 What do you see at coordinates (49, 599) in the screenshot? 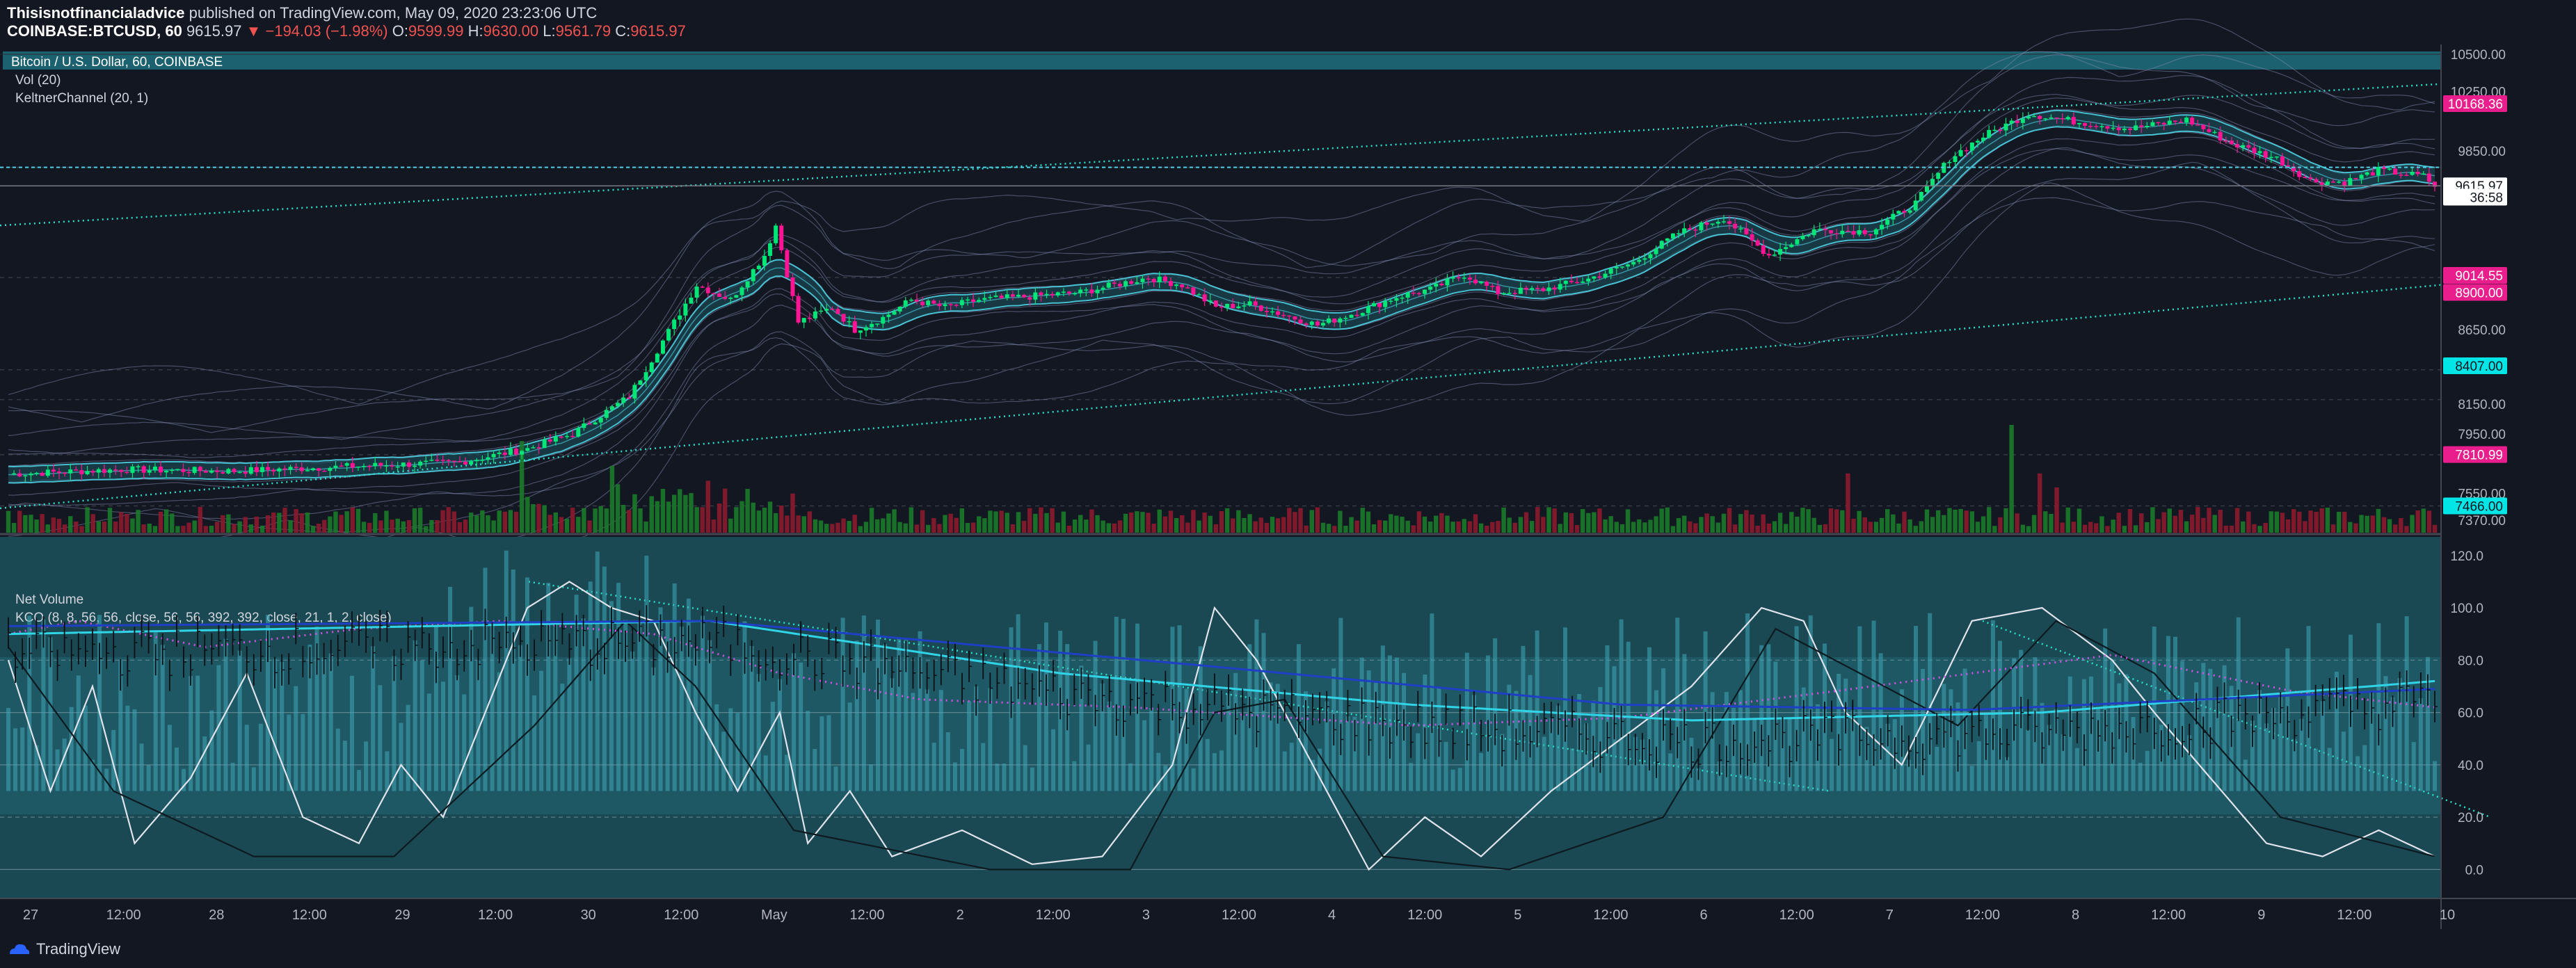
I see `net-volume-label: Net Volume` at bounding box center [49, 599].